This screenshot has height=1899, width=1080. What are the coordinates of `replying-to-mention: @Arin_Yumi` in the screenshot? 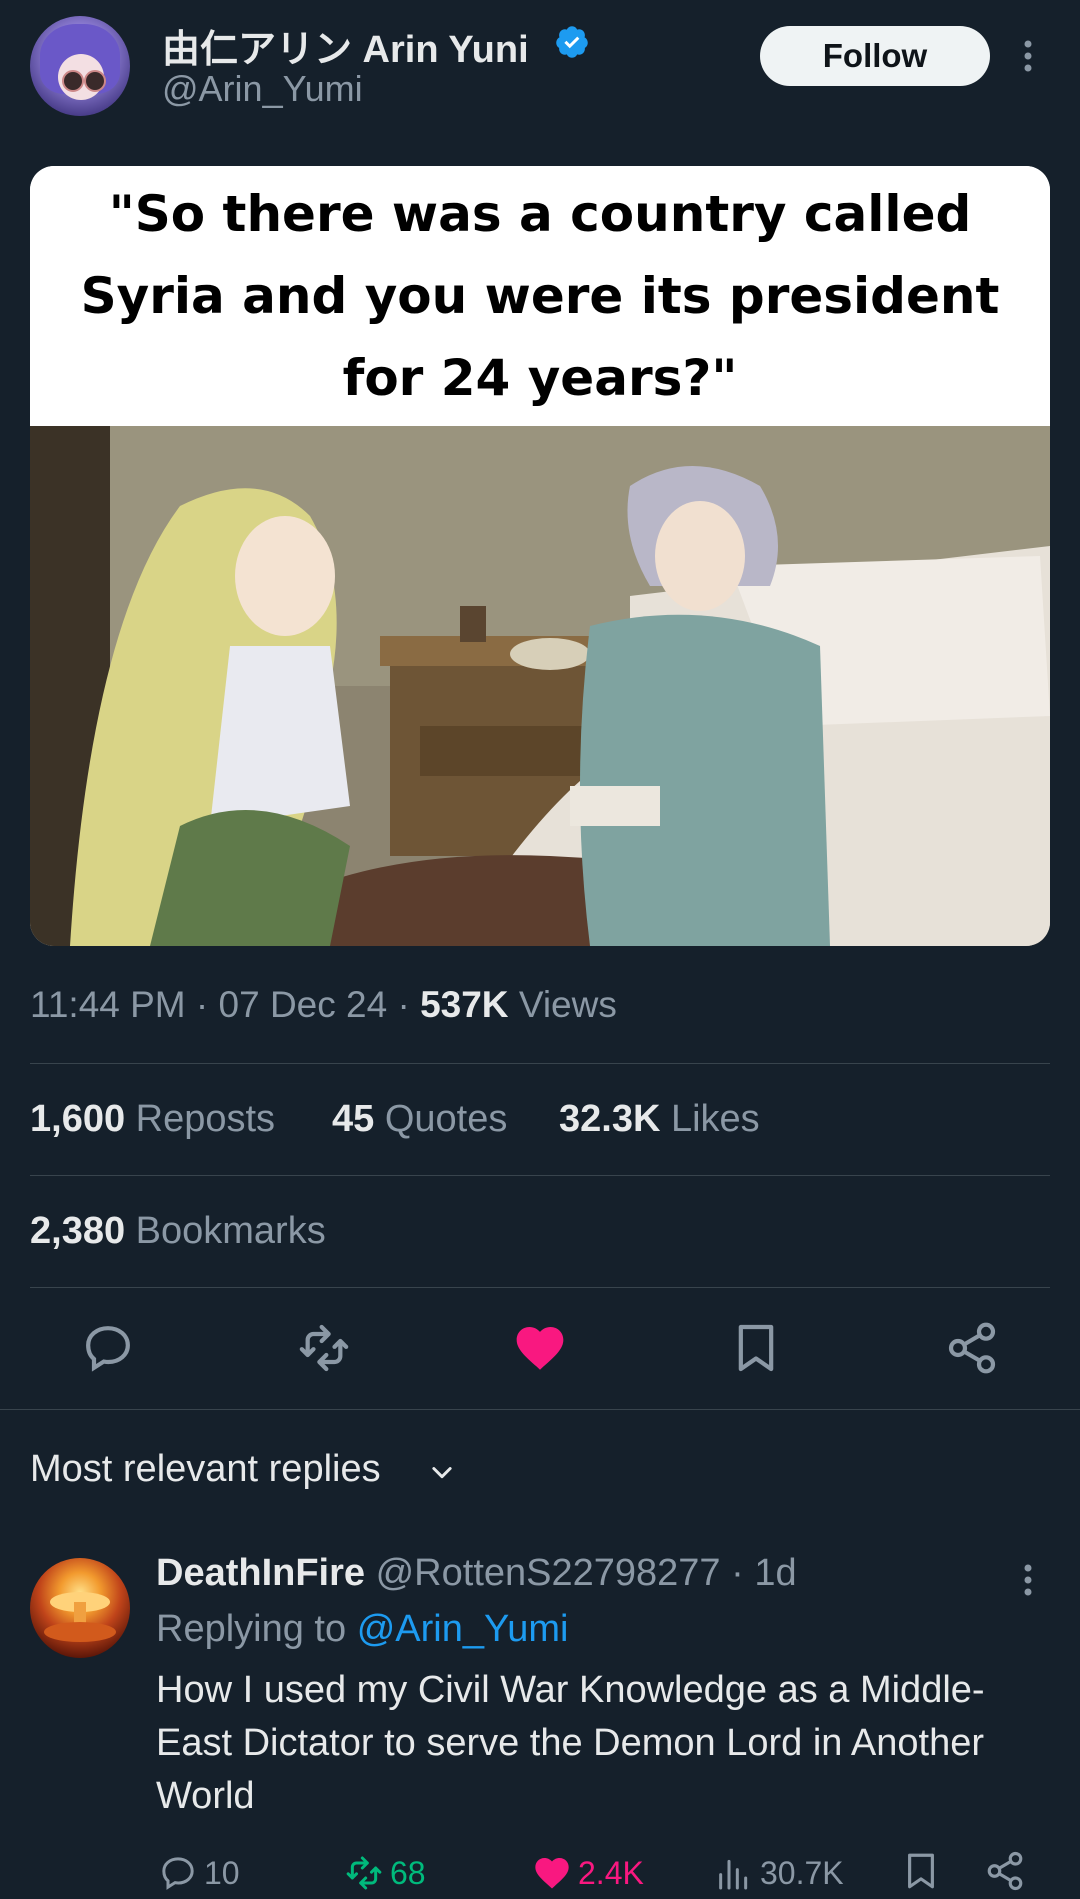 It's located at (463, 1629).